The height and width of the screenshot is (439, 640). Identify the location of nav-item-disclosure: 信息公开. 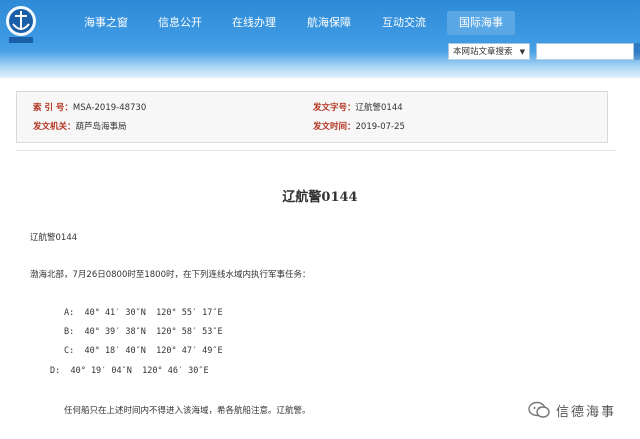
(180, 23).